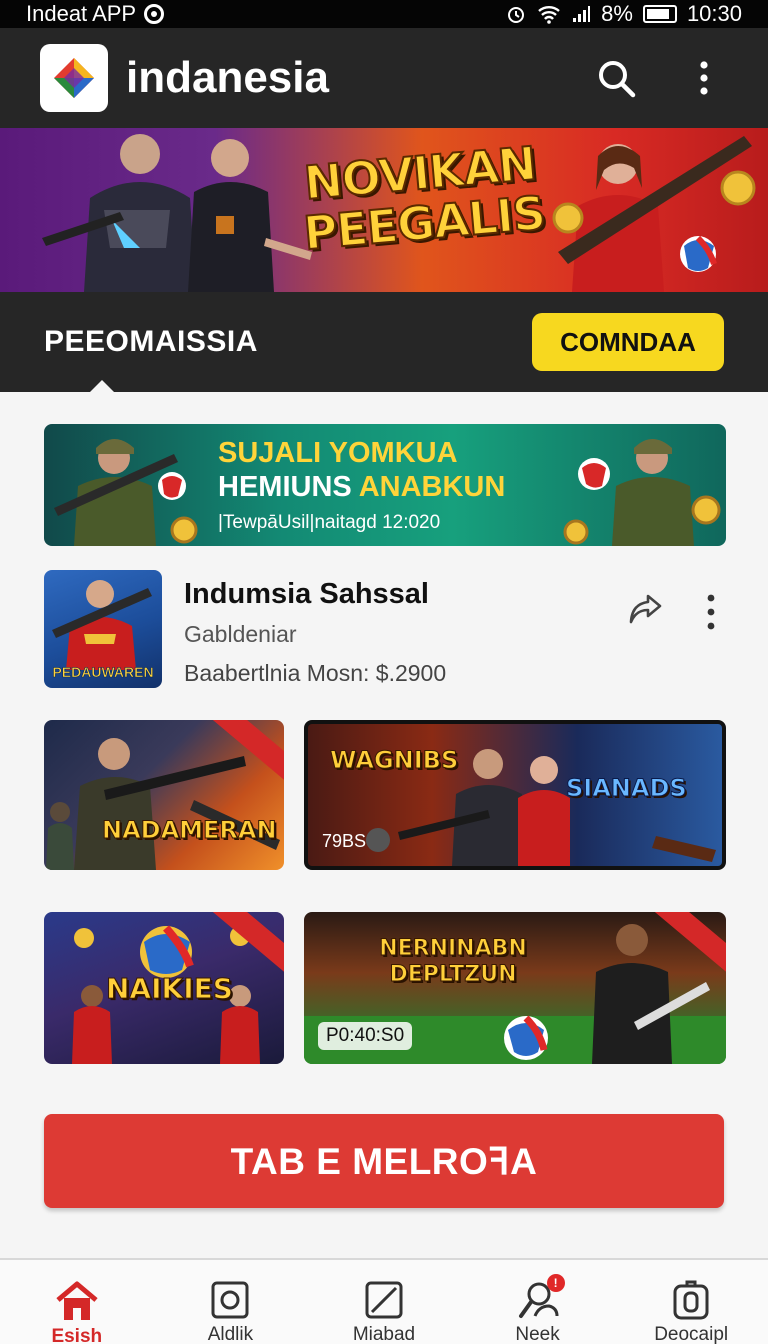 The width and height of the screenshot is (768, 1344). Describe the element at coordinates (285, 487) in the screenshot. I see `promo-subheadline-a: HEMIUNS` at that location.